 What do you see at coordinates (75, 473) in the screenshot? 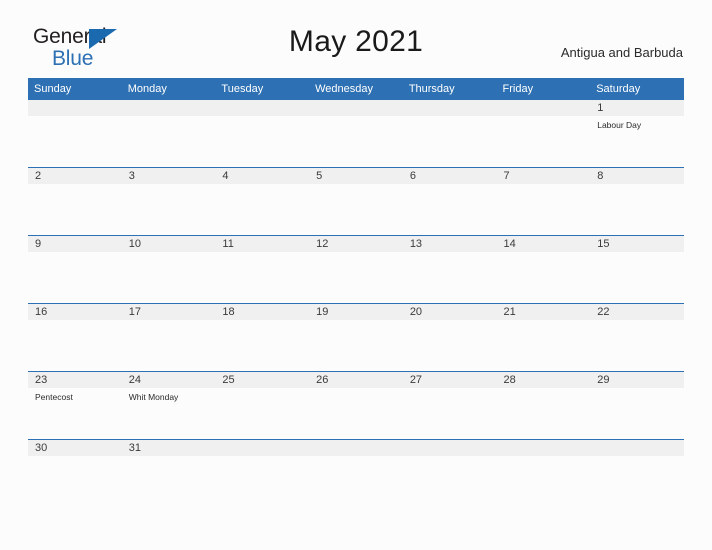
I see `calendar-day-cell: 30` at bounding box center [75, 473].